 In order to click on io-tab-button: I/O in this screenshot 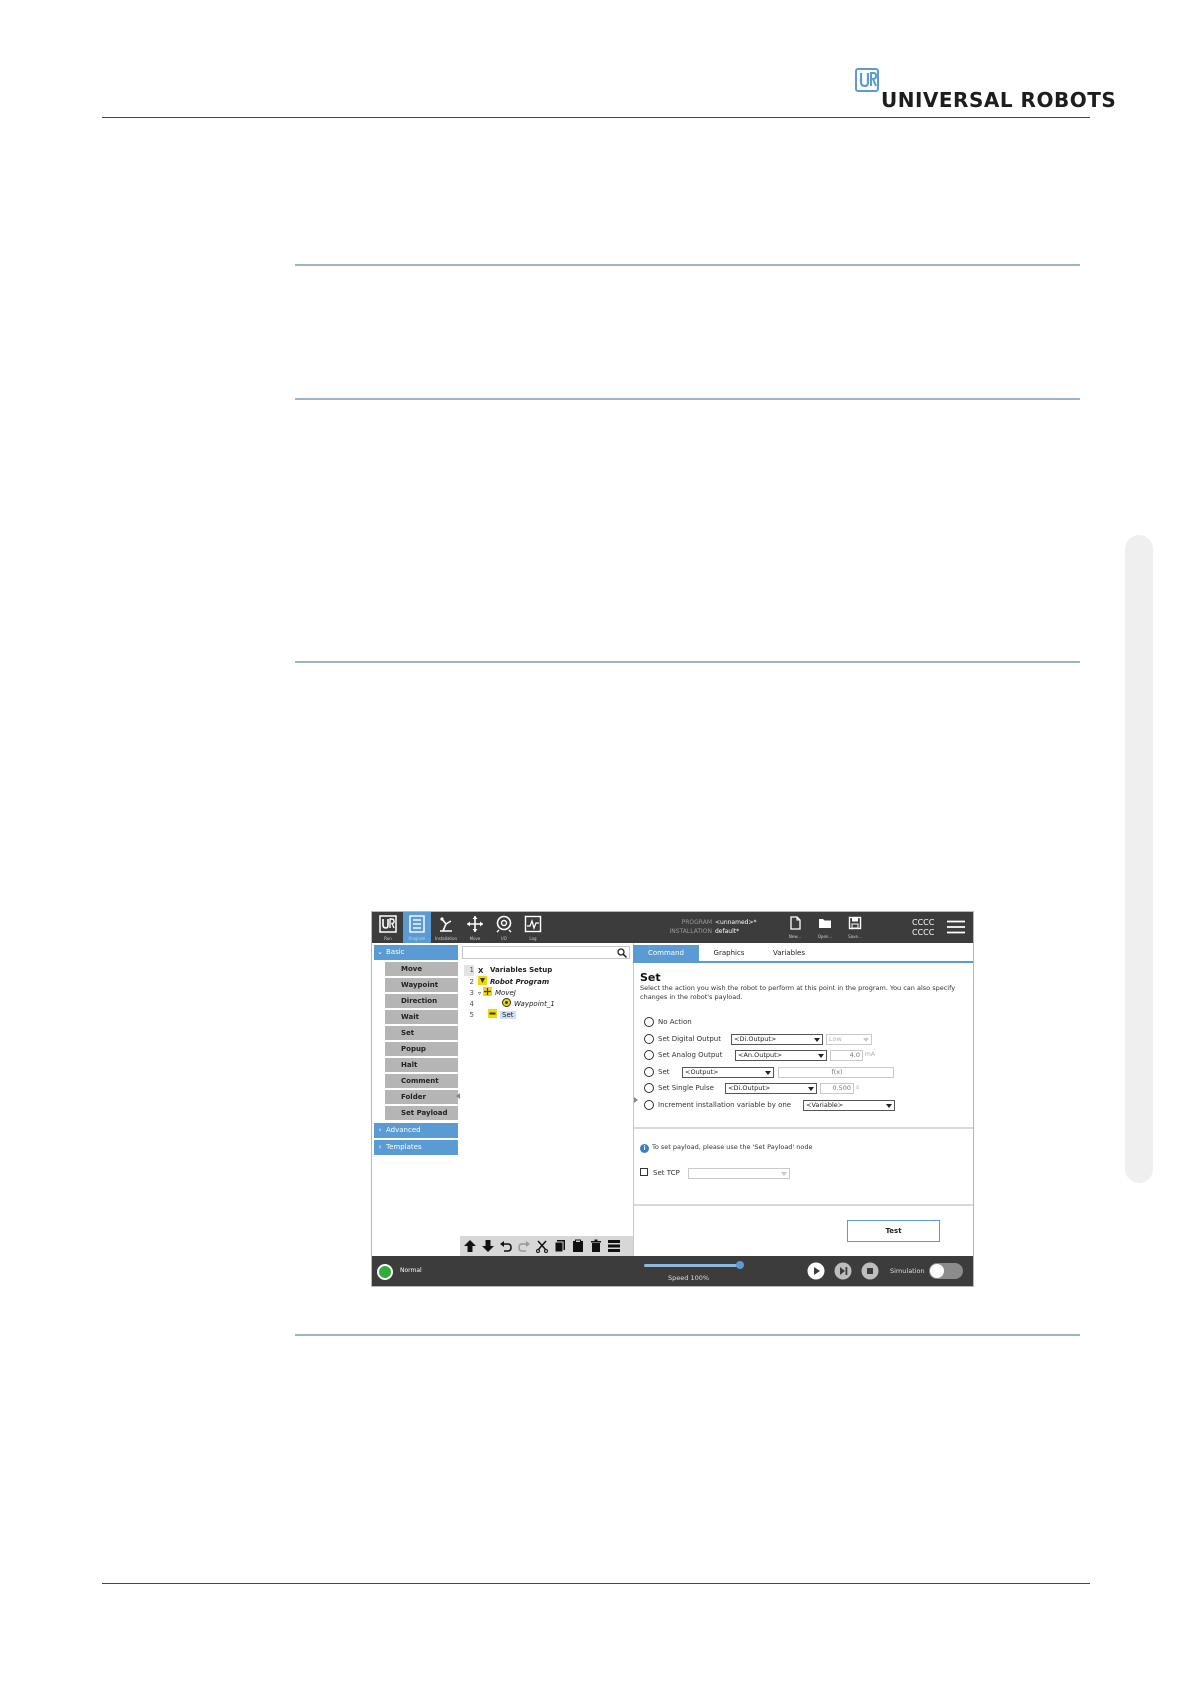, I will do `click(504, 927)`.